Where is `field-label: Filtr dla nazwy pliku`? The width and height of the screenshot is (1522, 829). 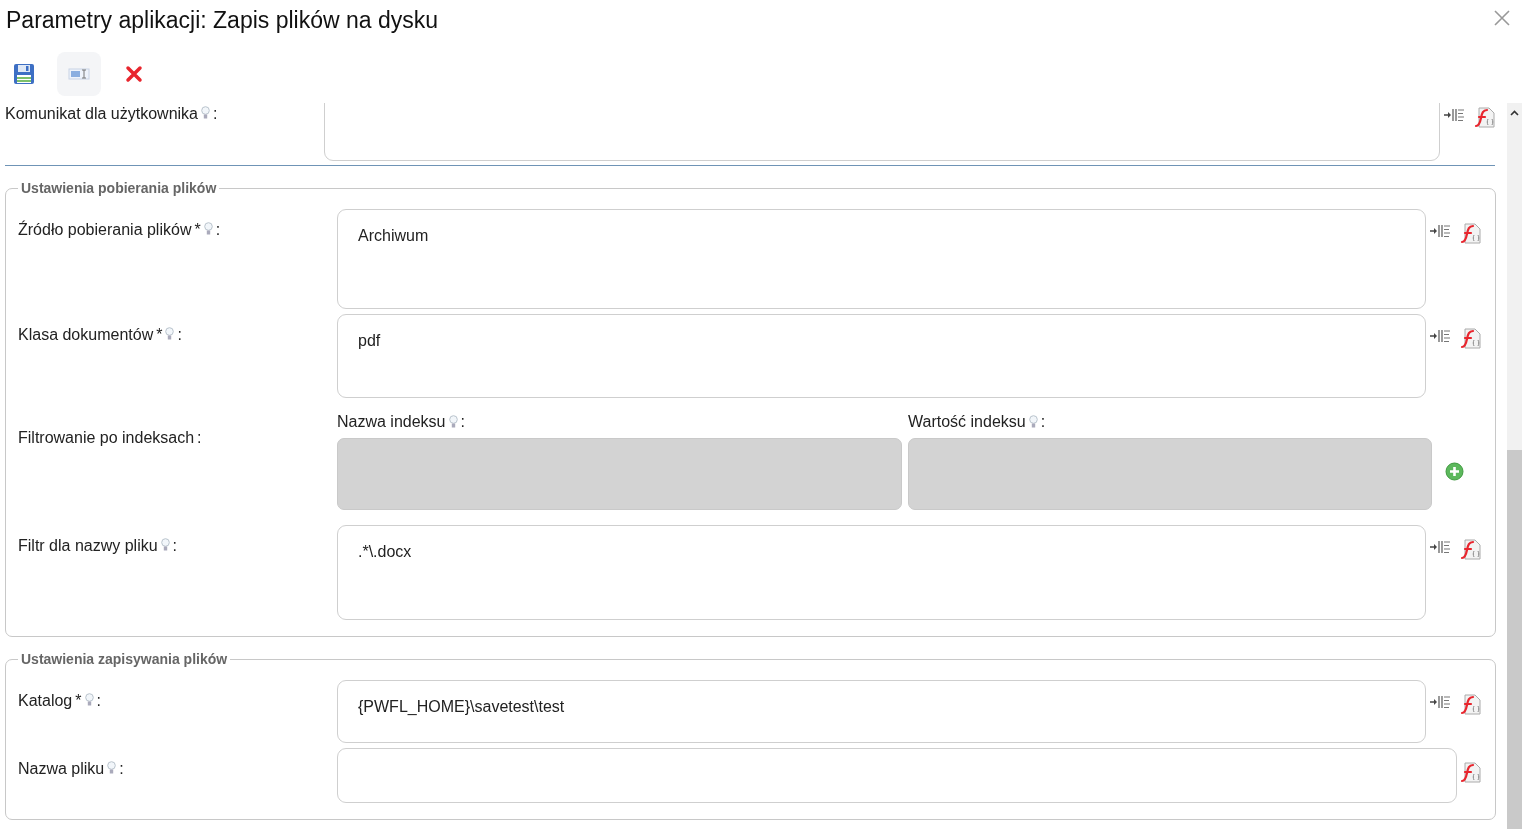
field-label: Filtr dla nazwy pliku is located at coordinates (88, 546).